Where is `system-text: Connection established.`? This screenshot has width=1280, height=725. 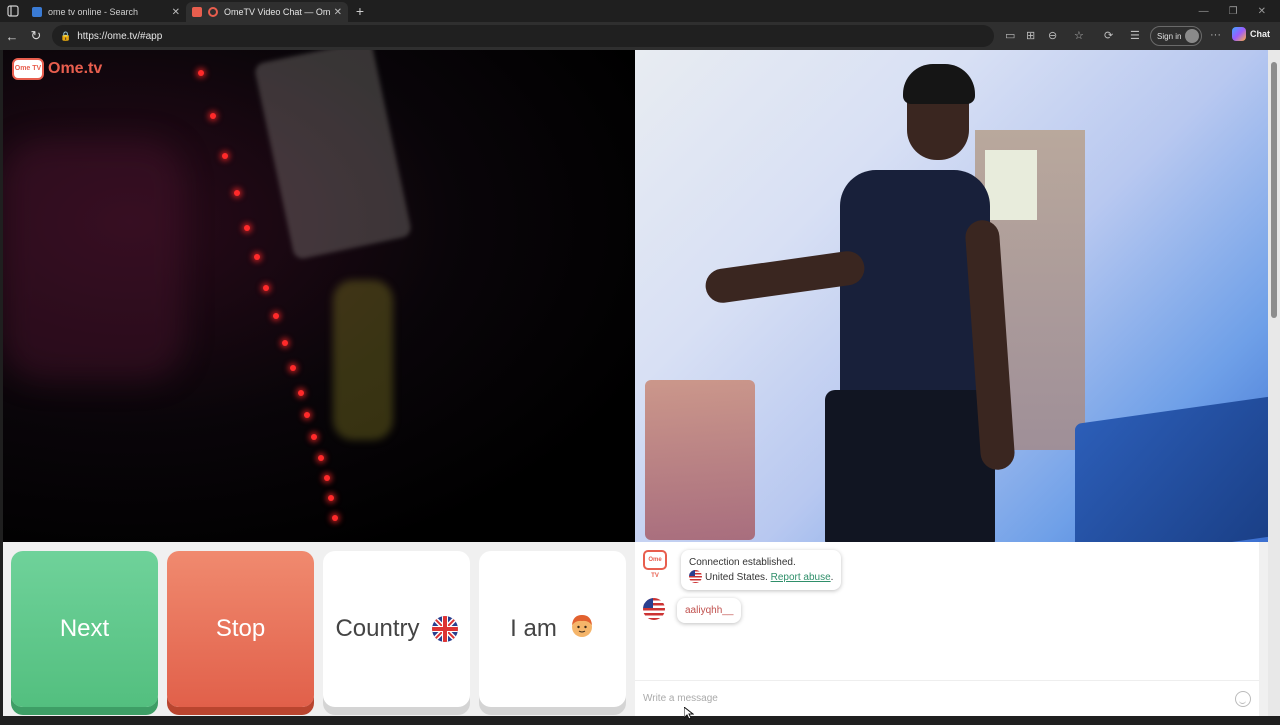
system-text: Connection established. is located at coordinates (742, 562).